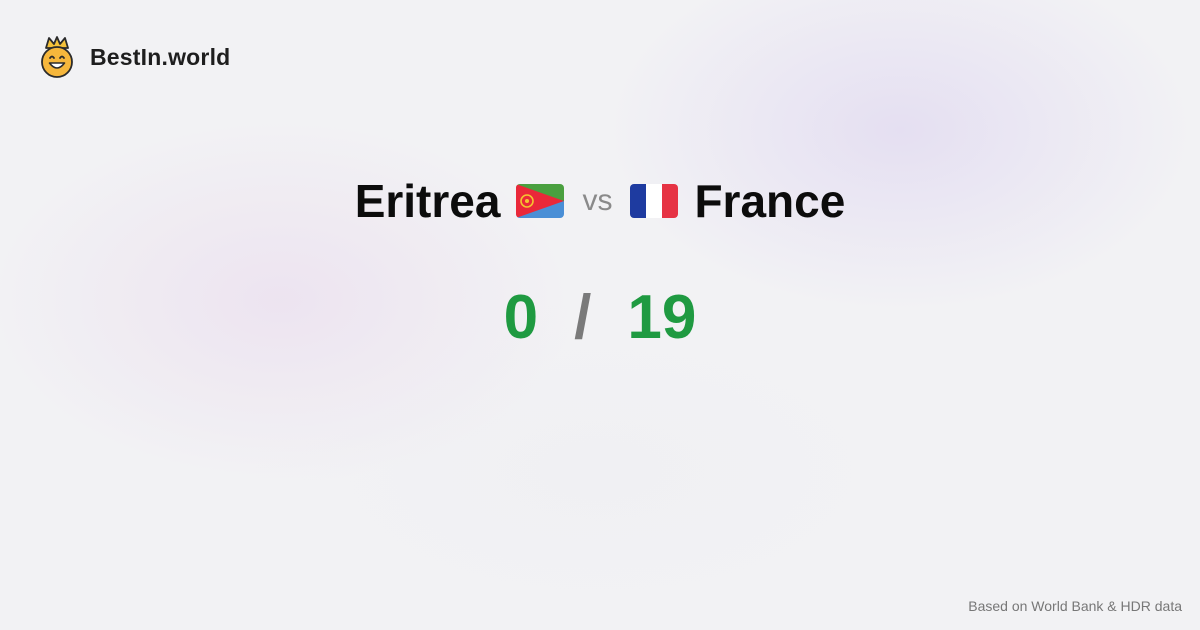  Describe the element at coordinates (600, 318) in the screenshot. I see `score-display: 0 / 19` at that location.